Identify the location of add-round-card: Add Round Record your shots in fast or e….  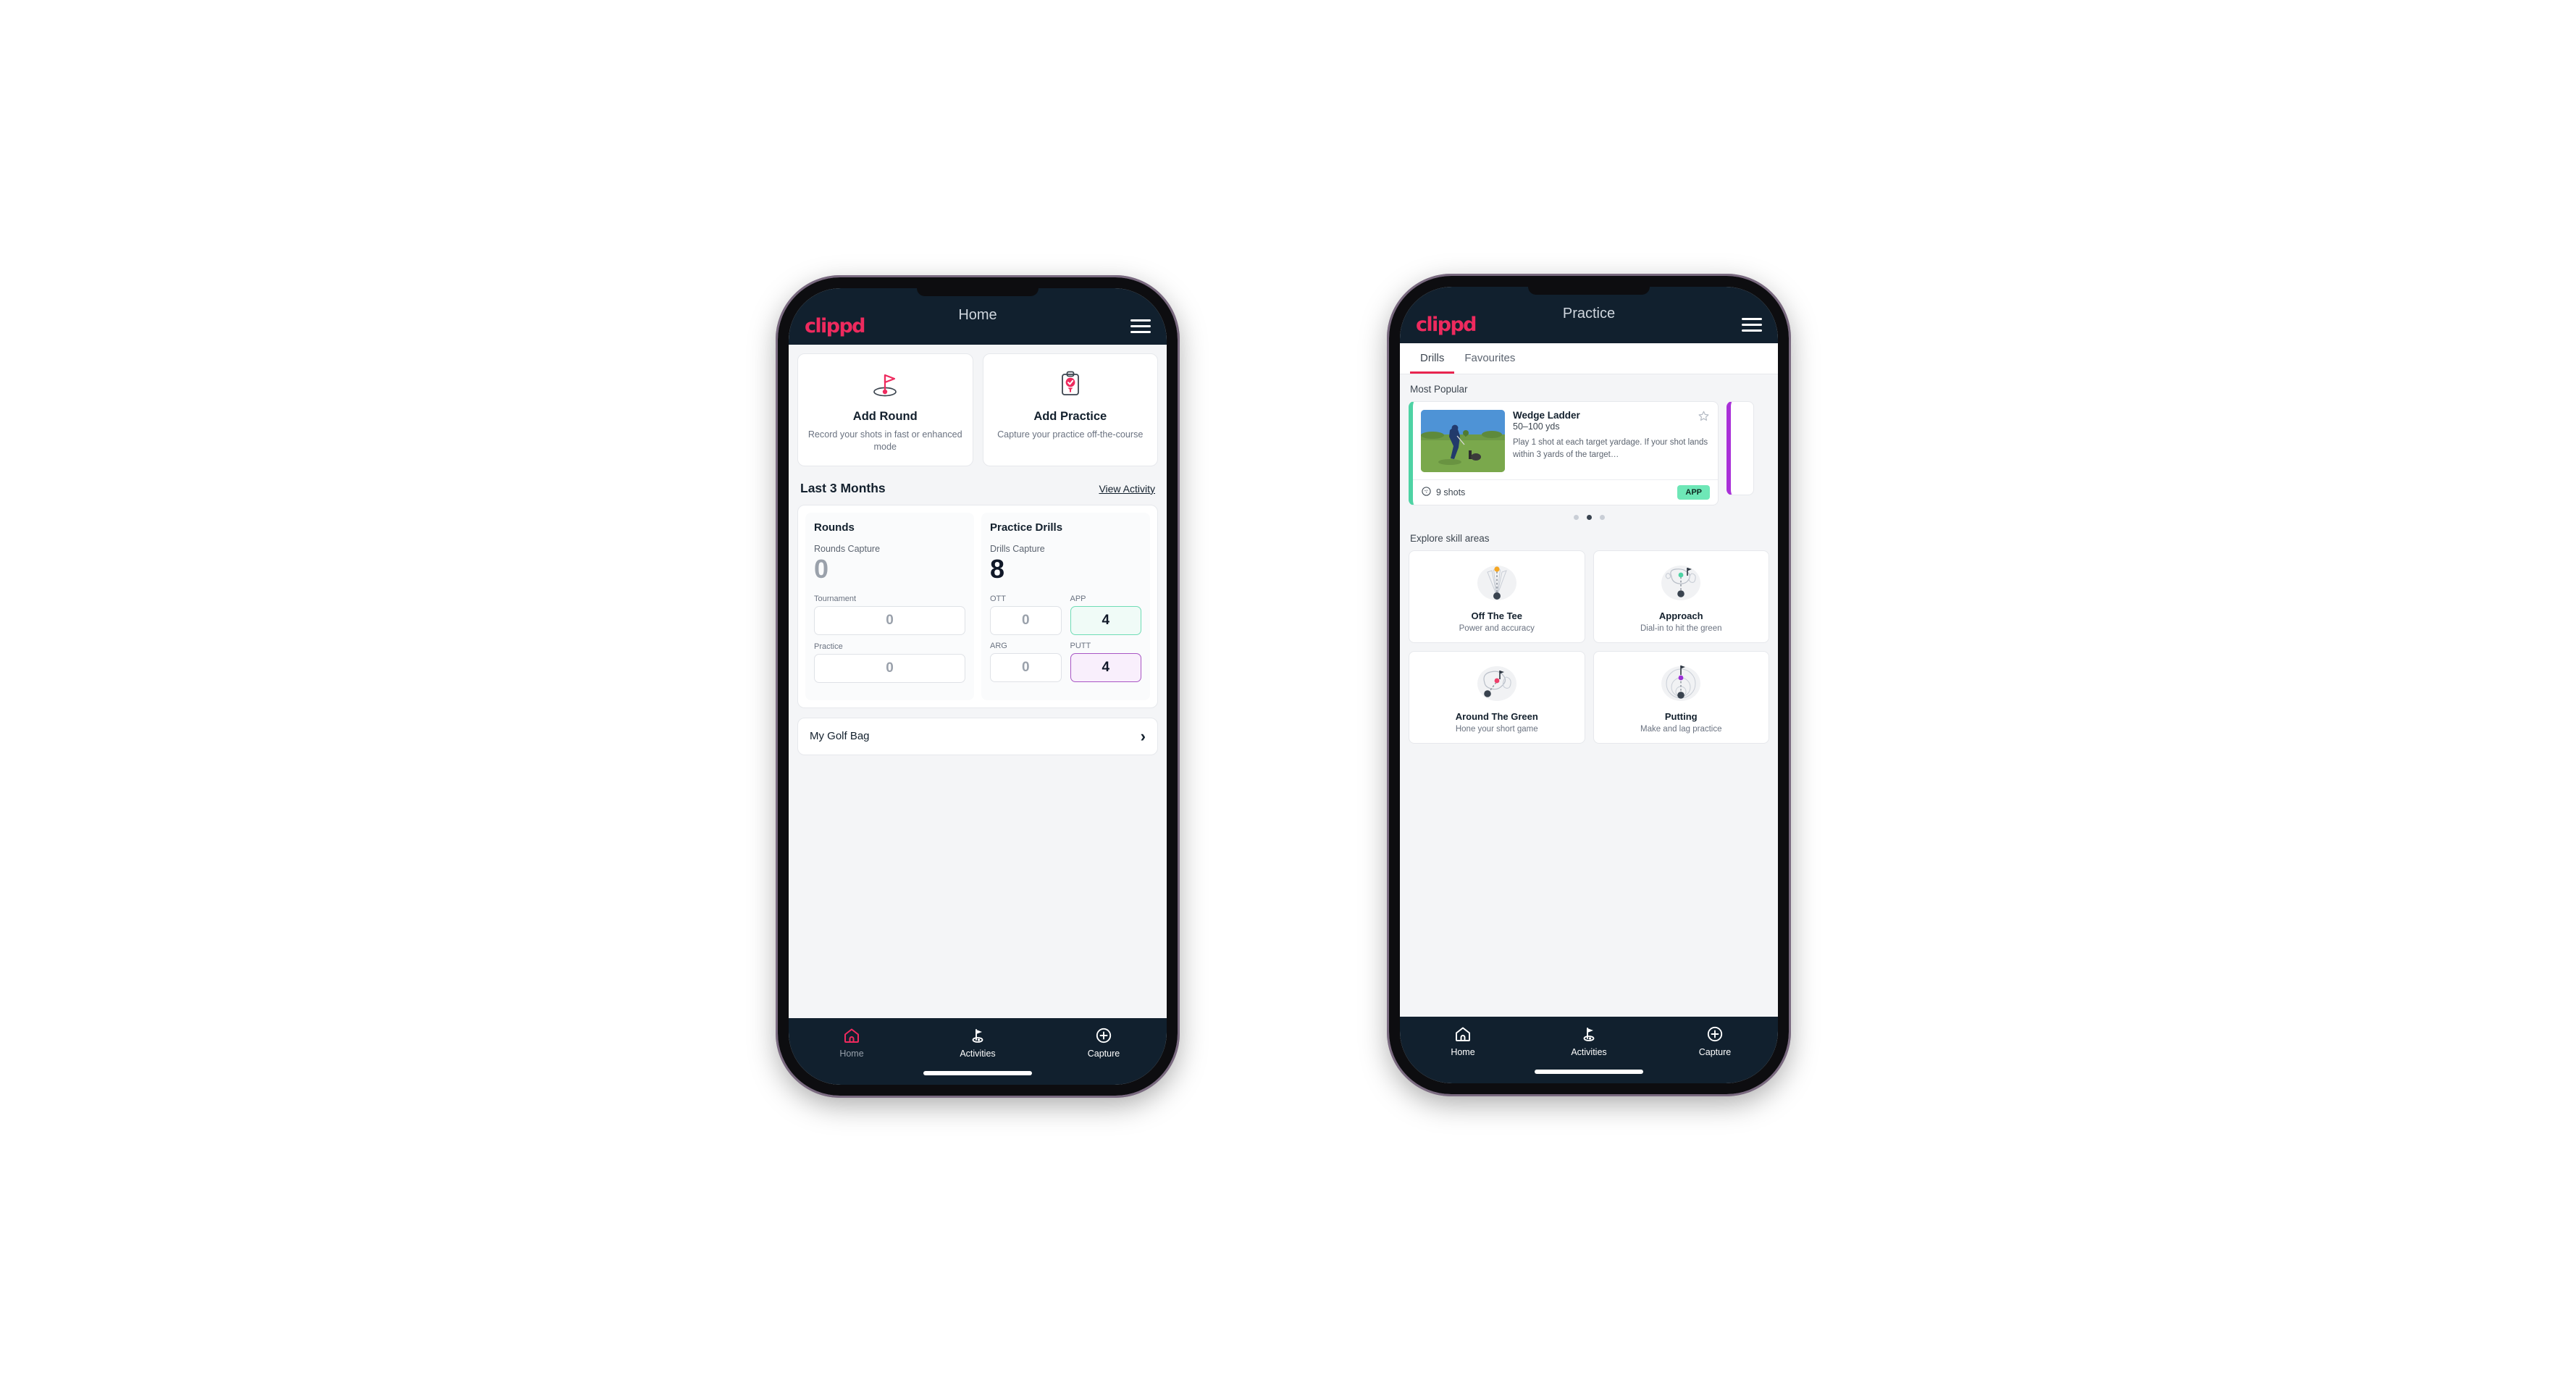
(885, 409).